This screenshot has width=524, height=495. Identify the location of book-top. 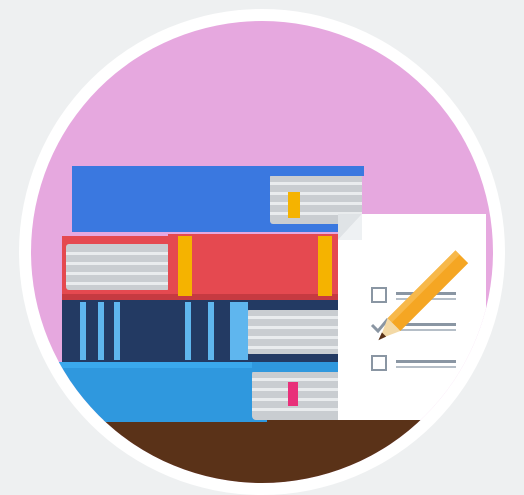
(218, 199).